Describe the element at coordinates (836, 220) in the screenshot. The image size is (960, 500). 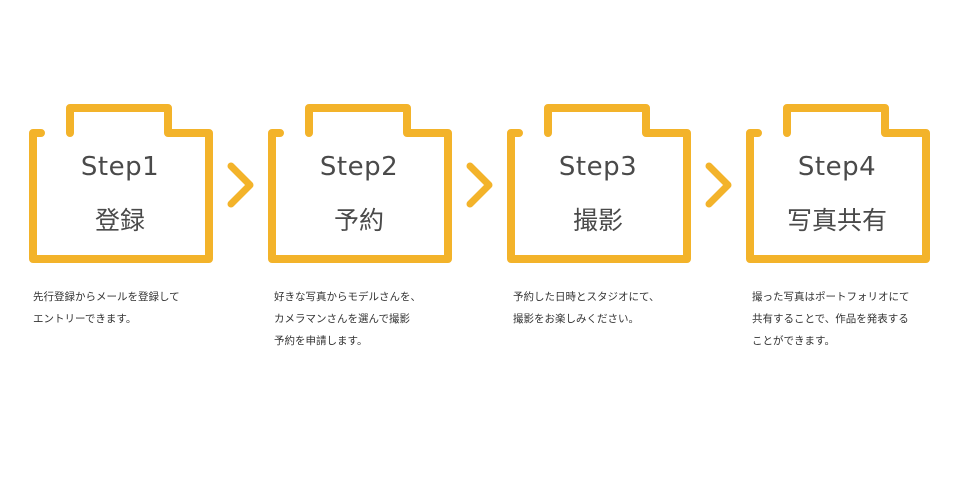
I see `step-4-name: 写真共有` at that location.